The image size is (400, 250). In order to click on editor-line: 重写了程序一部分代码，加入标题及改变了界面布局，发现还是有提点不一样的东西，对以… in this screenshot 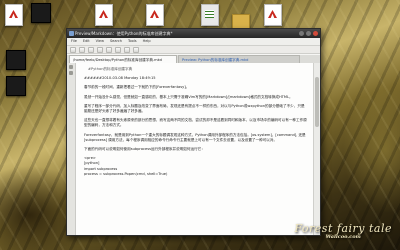, I will do `click(194, 108)`.